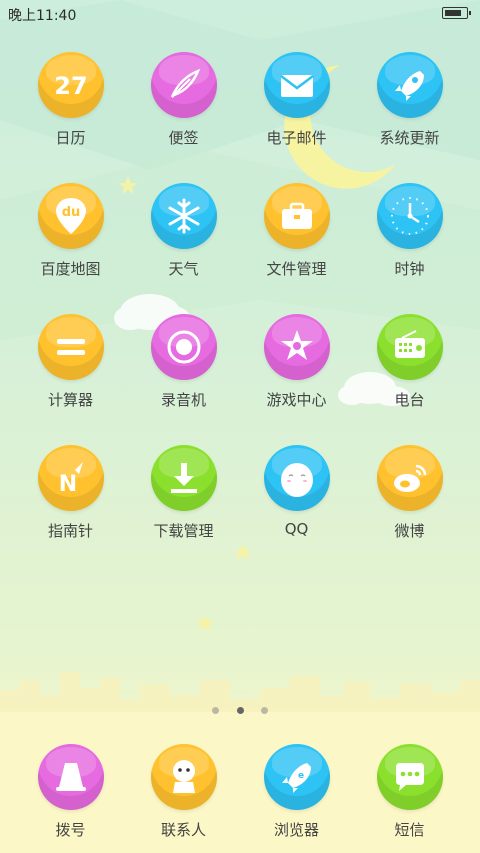 The image size is (480, 853). Describe the element at coordinates (296, 529) in the screenshot. I see `app-label: QQ` at that location.